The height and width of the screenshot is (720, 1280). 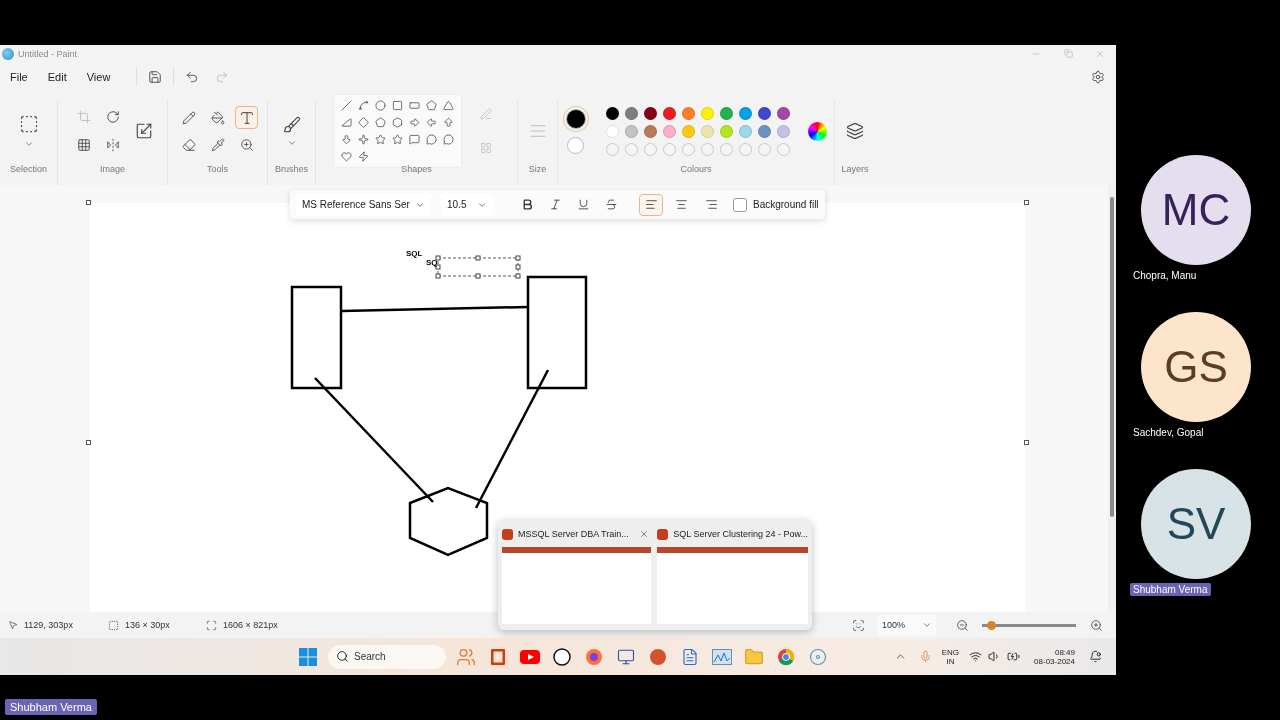 What do you see at coordinates (1196, 367) in the screenshot?
I see `participant-avatar: GS` at bounding box center [1196, 367].